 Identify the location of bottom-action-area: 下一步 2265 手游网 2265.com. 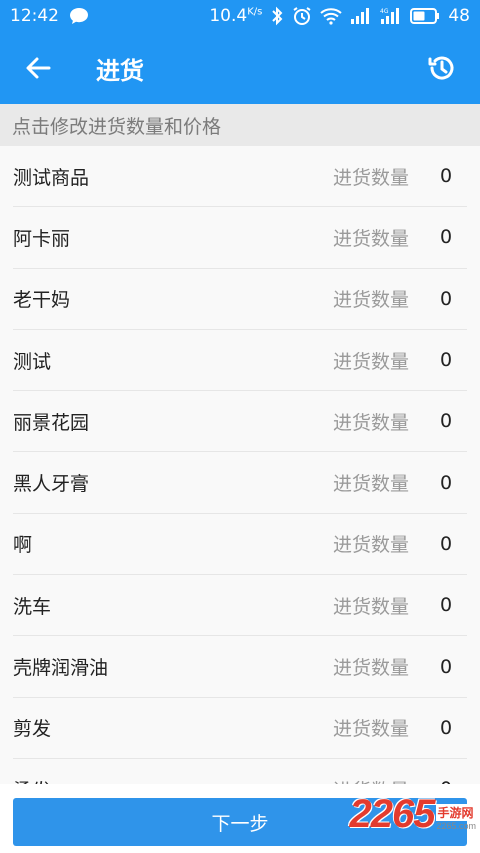
(240, 818).